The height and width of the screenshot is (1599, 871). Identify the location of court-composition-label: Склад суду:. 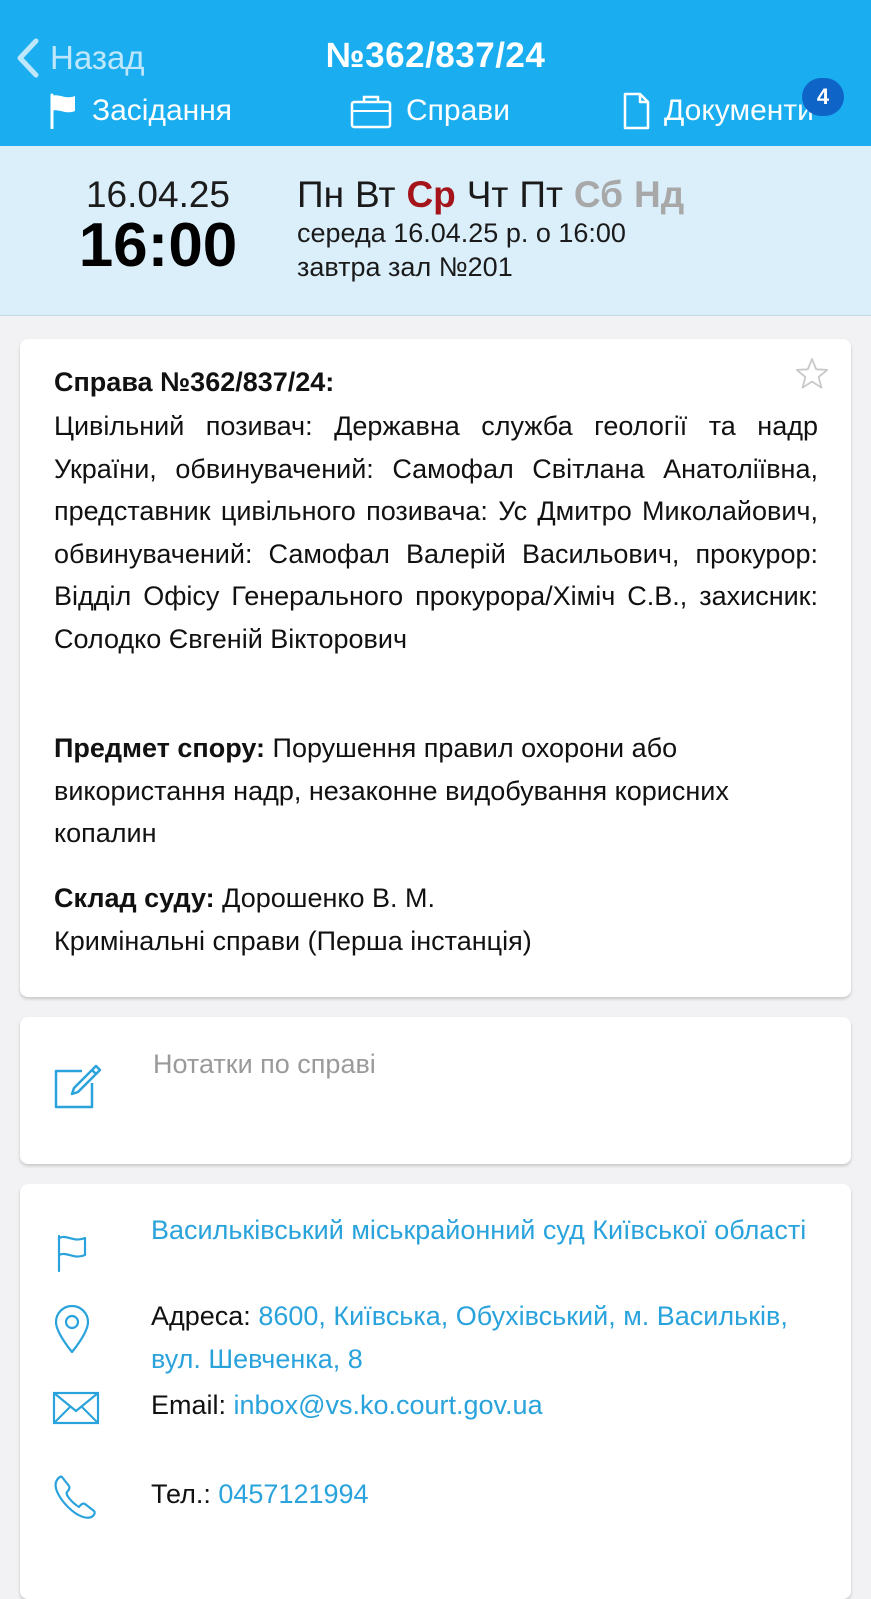
(134, 898).